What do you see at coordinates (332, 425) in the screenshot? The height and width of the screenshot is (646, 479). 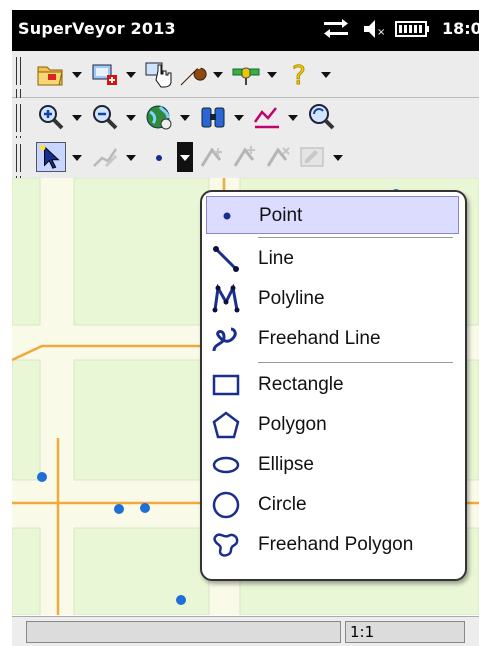 I see `menu-item-polygon: Polygon` at bounding box center [332, 425].